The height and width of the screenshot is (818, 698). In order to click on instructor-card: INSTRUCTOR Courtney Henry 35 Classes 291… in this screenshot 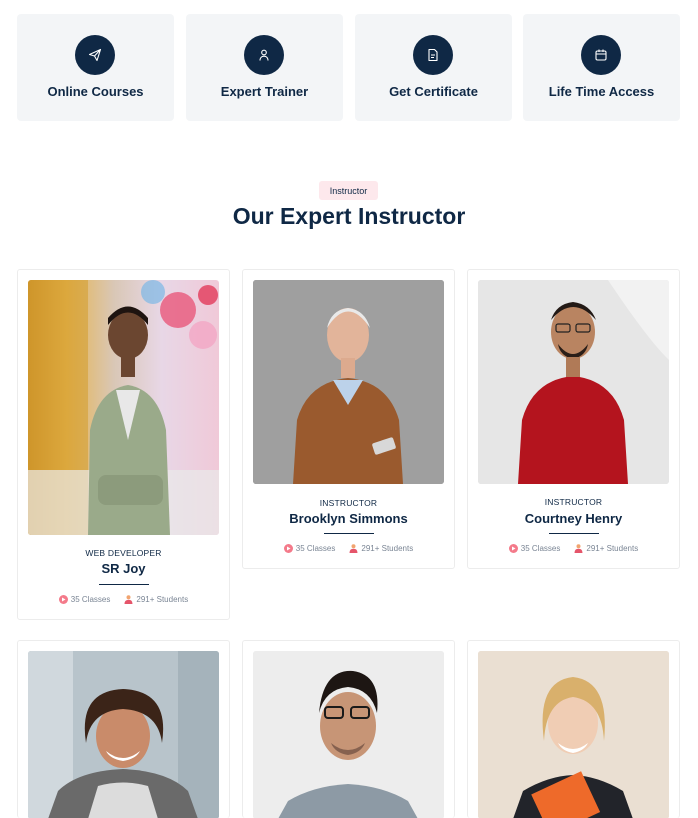, I will do `click(573, 419)`.